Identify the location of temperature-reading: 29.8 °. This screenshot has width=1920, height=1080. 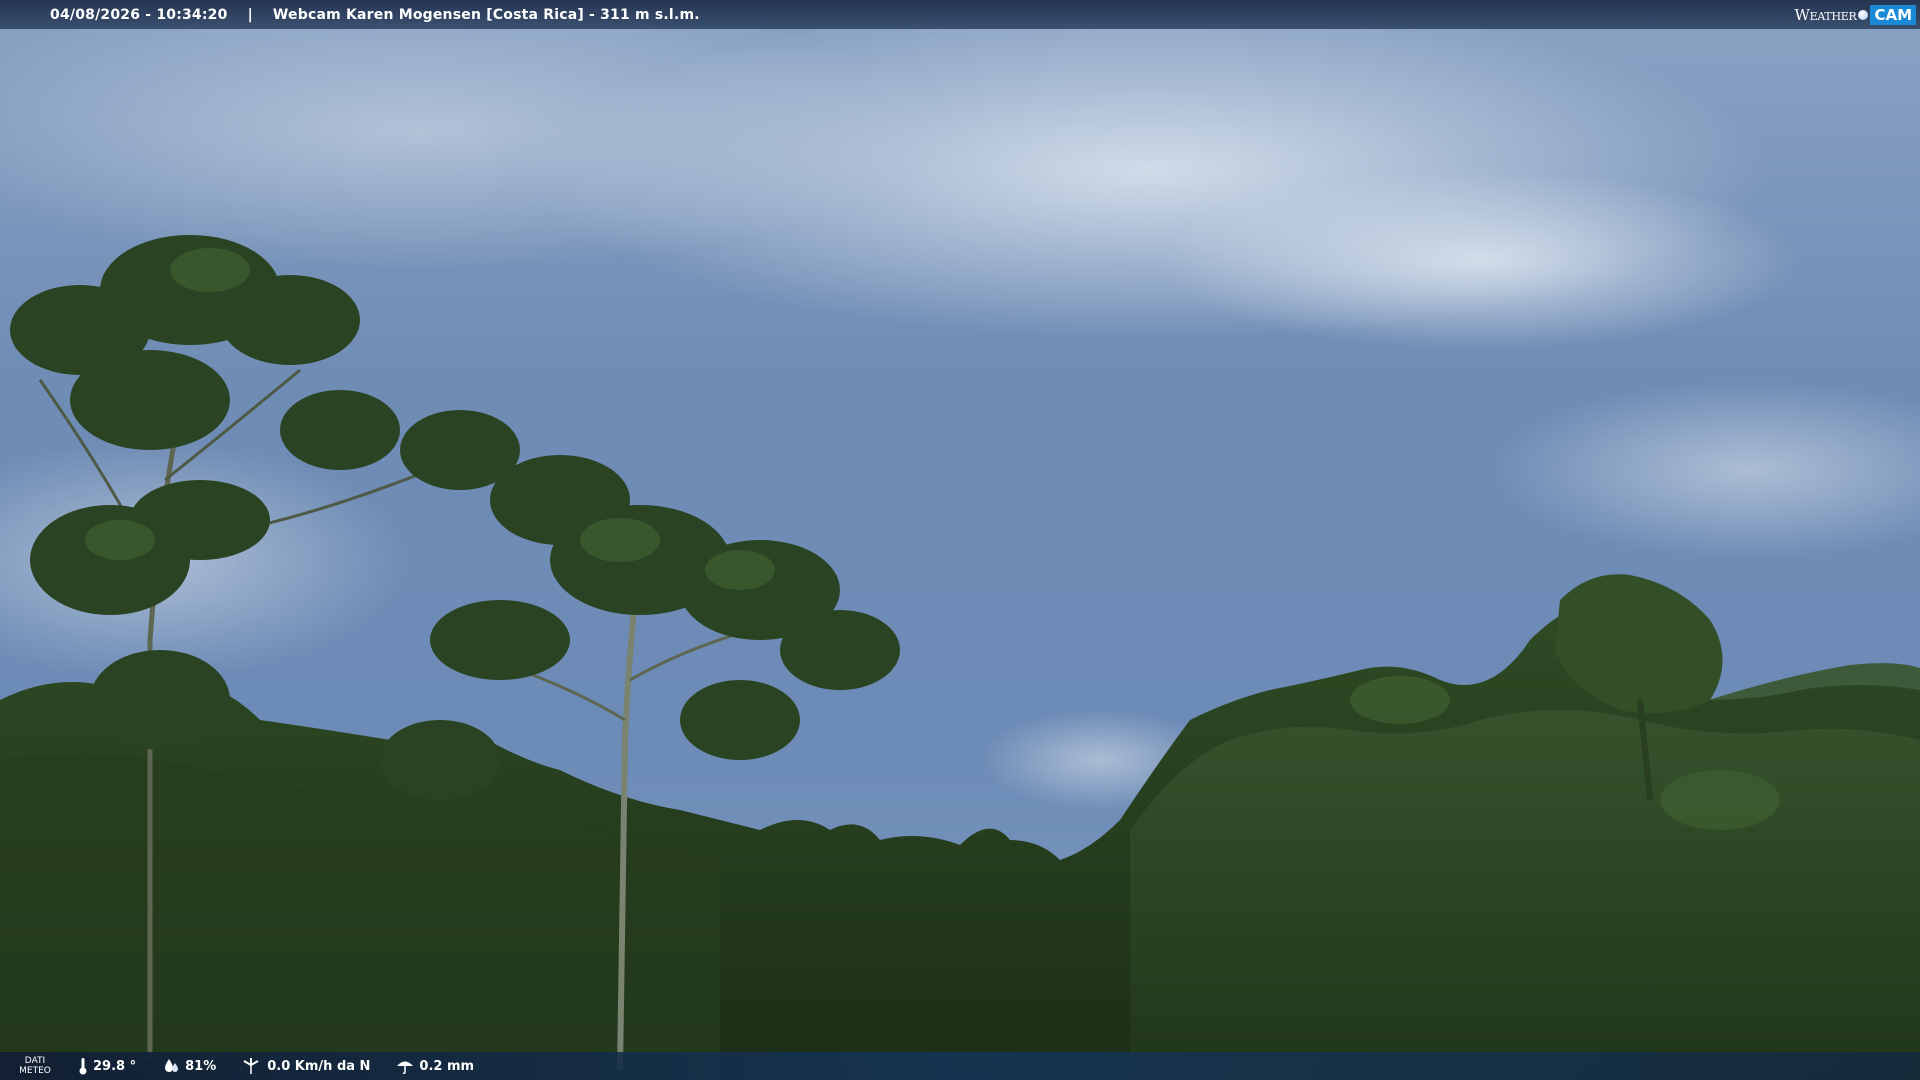
(107, 1066).